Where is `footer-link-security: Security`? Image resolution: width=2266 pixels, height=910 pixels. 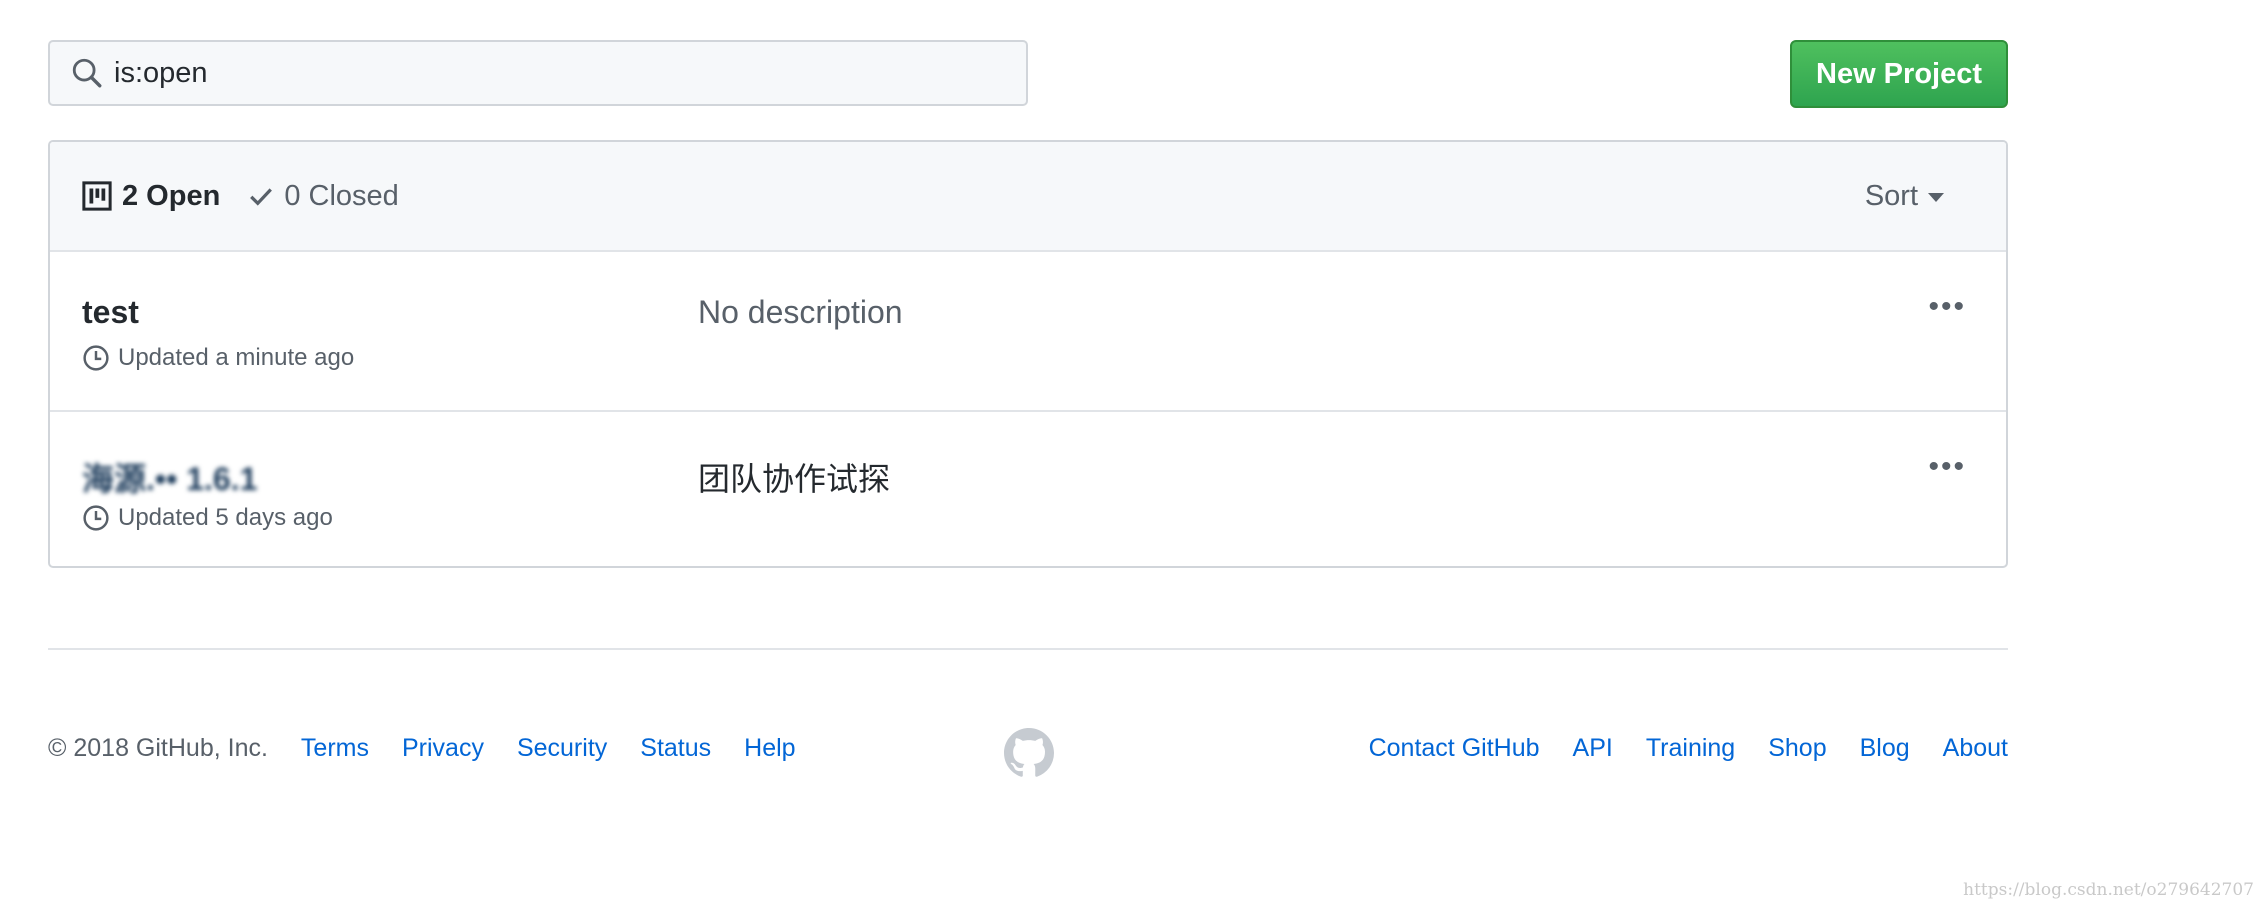
footer-link-security: Security is located at coordinates (562, 748).